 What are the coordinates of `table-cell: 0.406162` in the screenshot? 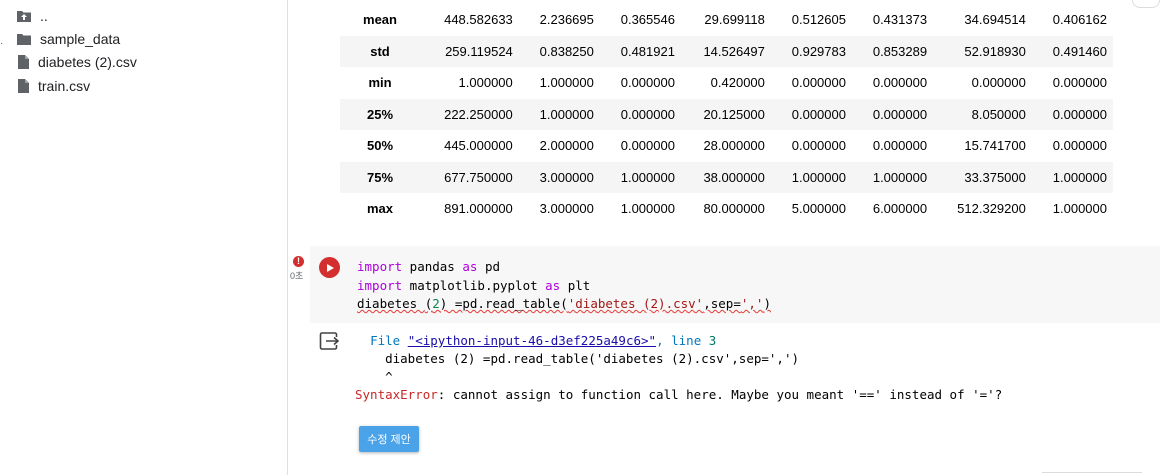 It's located at (1079, 20).